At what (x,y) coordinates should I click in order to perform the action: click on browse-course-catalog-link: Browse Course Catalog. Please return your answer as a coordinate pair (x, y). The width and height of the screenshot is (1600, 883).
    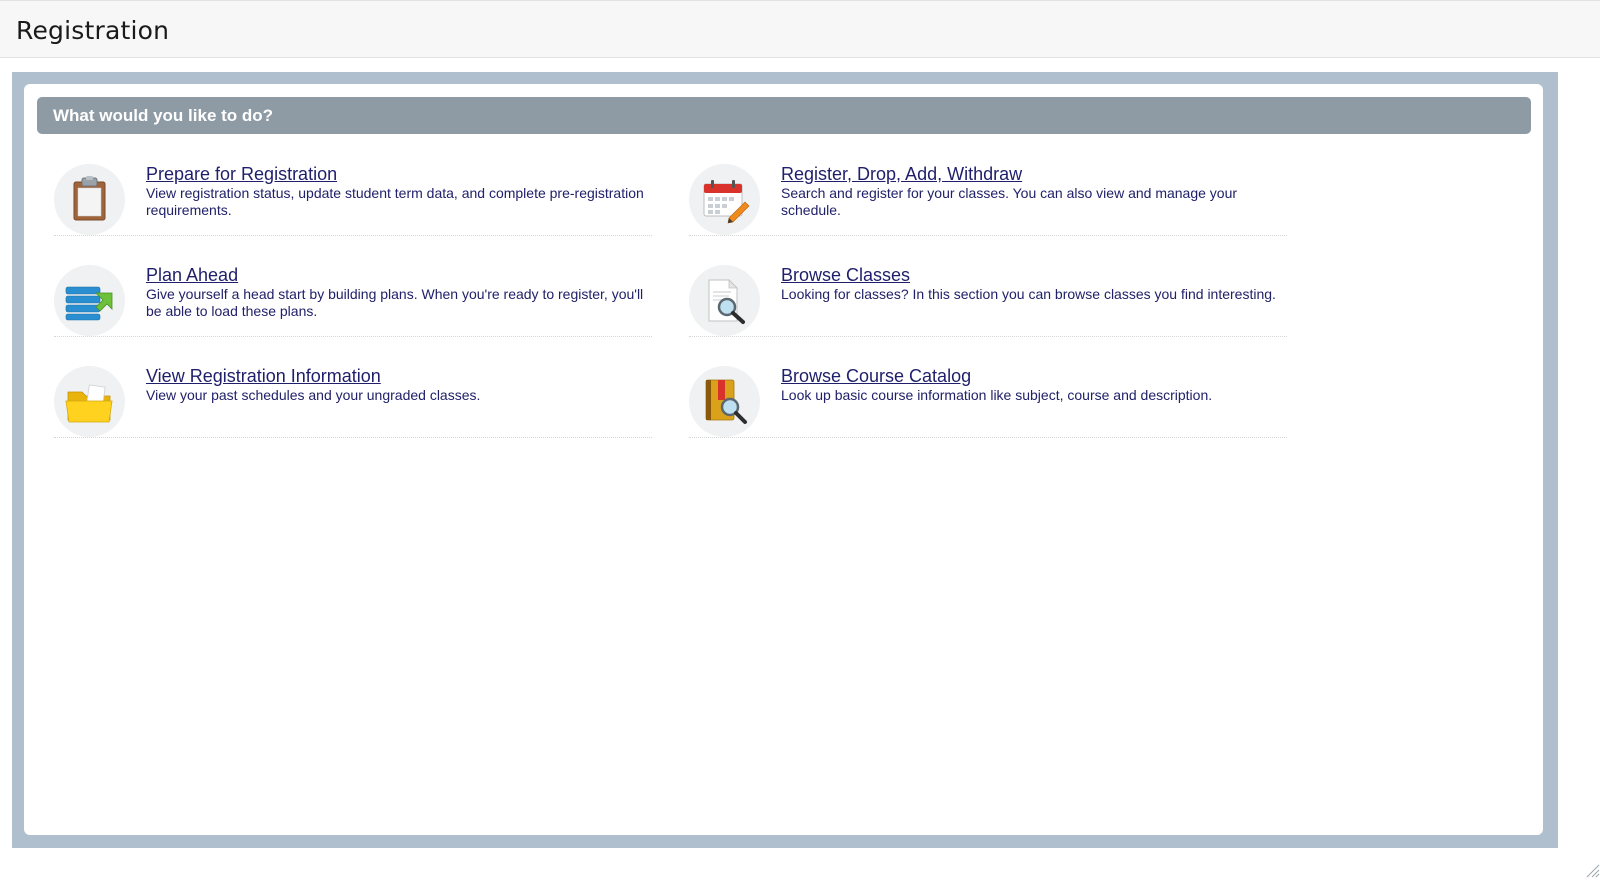
    Looking at the image, I should click on (1036, 376).